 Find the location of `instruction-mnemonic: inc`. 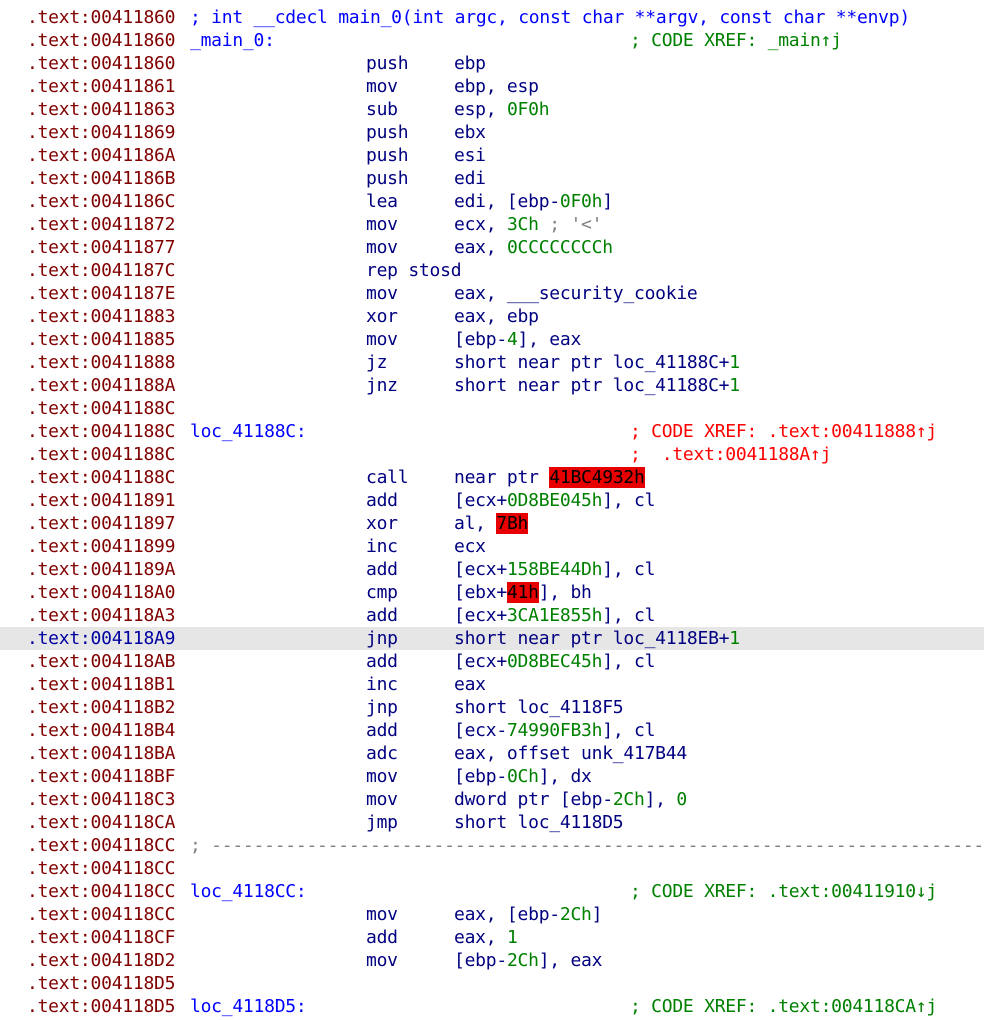

instruction-mnemonic: inc is located at coordinates (382, 546).